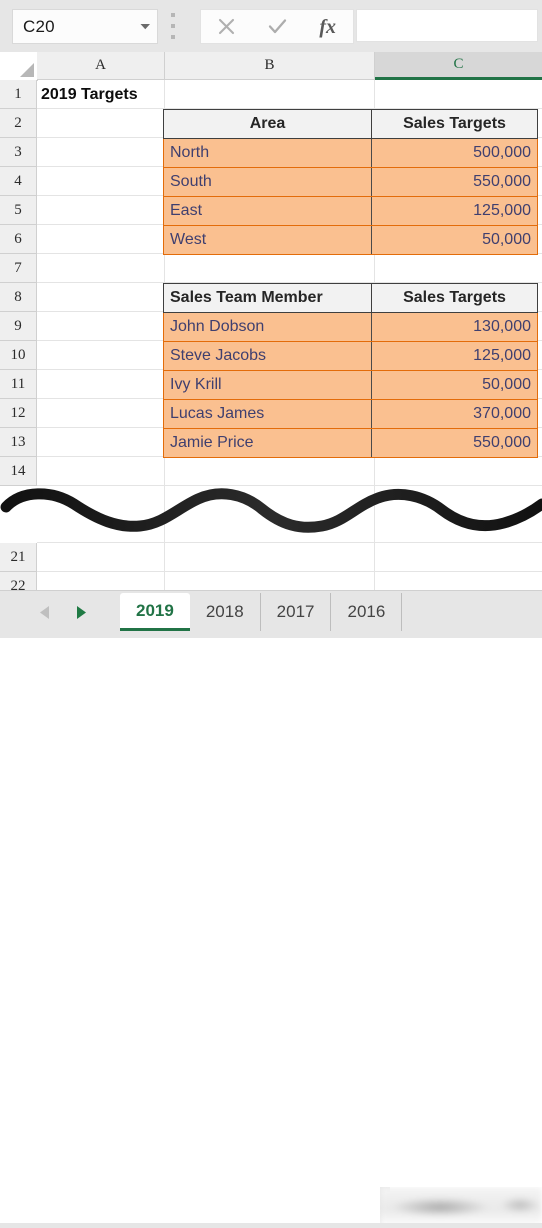  I want to click on cell-area-value: 500,000, so click(454, 153).